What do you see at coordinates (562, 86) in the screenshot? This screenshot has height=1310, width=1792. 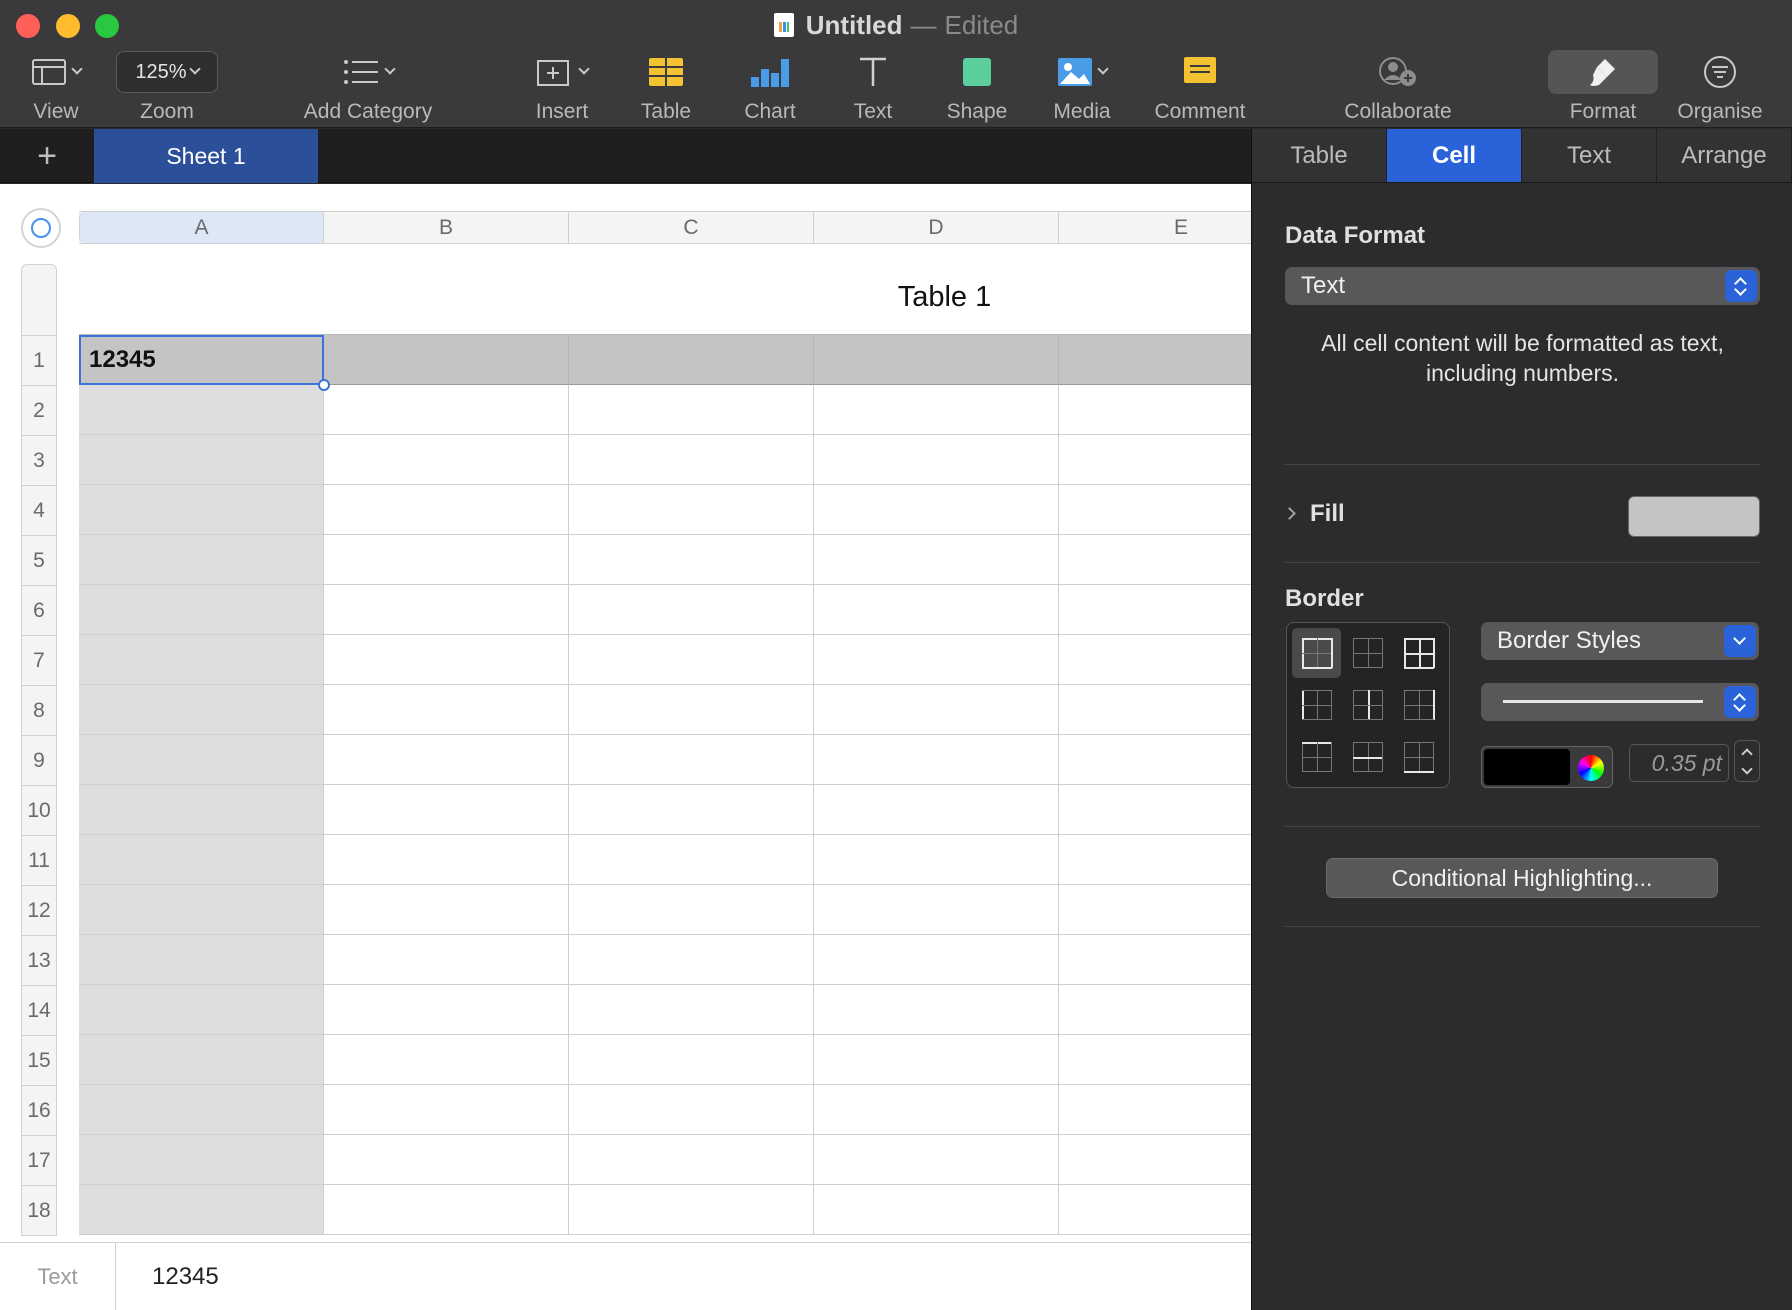 I see `insert-button: Insert` at bounding box center [562, 86].